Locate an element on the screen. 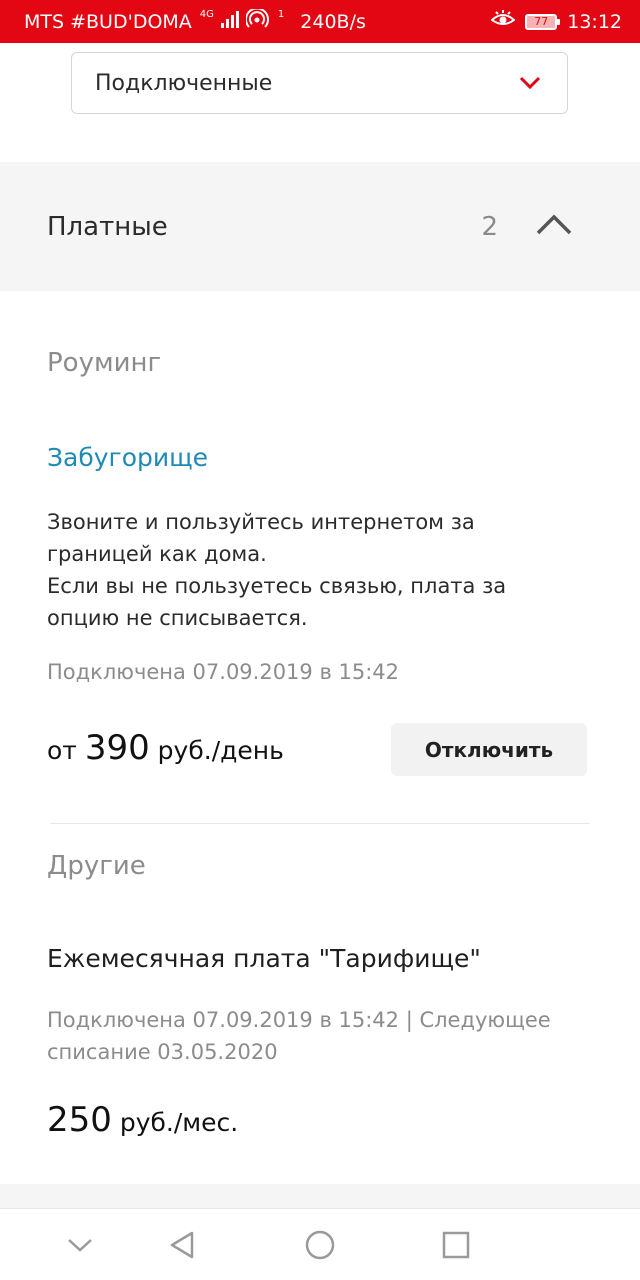  system-navigation-bar is located at coordinates (320, 1244).